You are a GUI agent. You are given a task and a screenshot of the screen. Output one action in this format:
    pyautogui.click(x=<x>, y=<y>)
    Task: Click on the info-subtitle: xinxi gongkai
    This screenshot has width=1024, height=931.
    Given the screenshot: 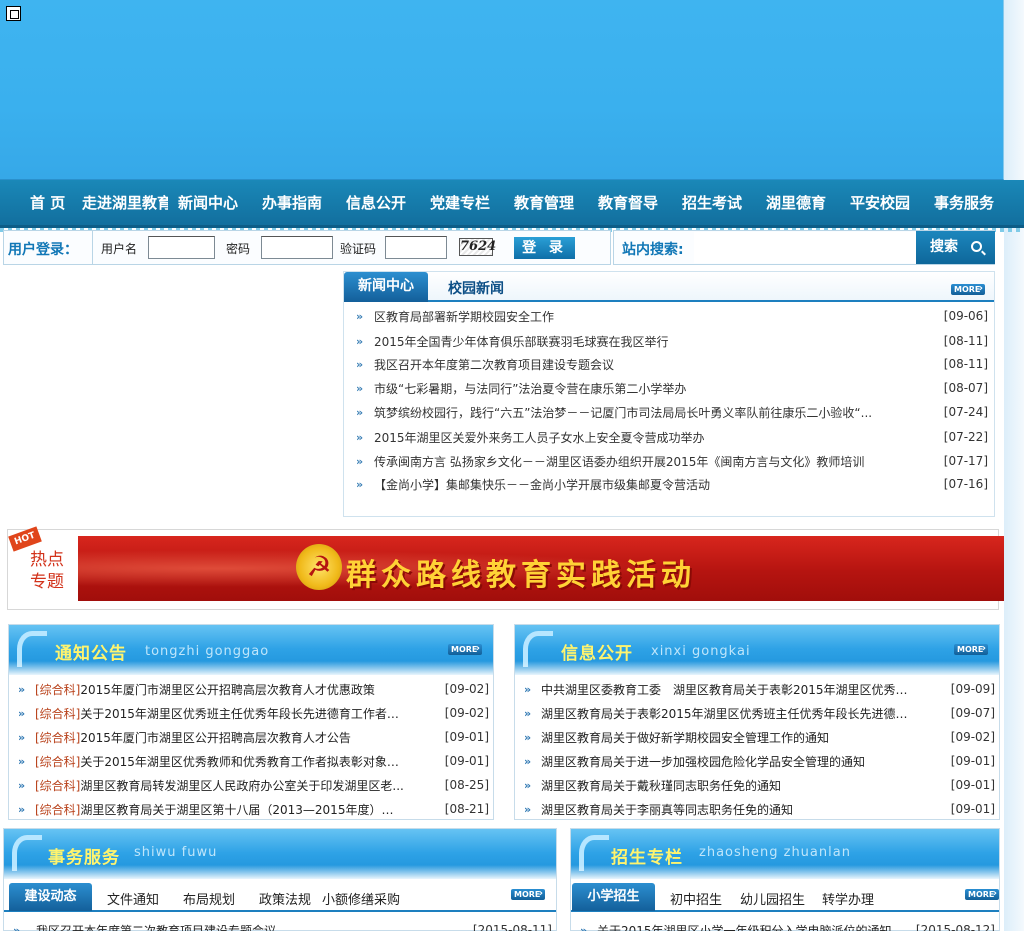 What is the action you would take?
    pyautogui.click(x=701, y=651)
    